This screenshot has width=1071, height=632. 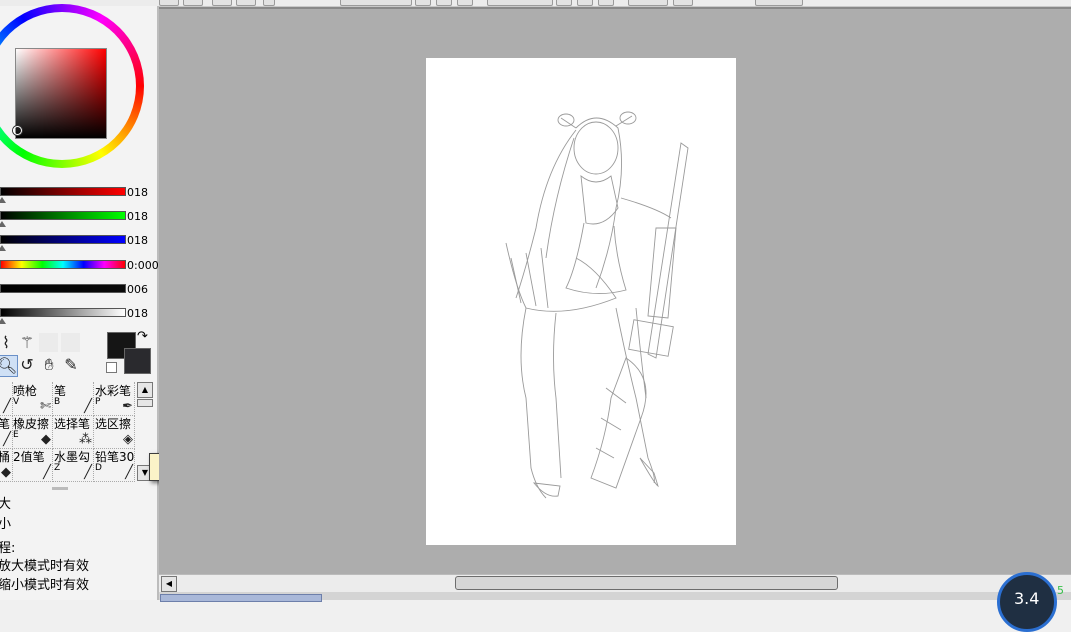 What do you see at coordinates (520, 3) in the screenshot?
I see `zoom-dropdown` at bounding box center [520, 3].